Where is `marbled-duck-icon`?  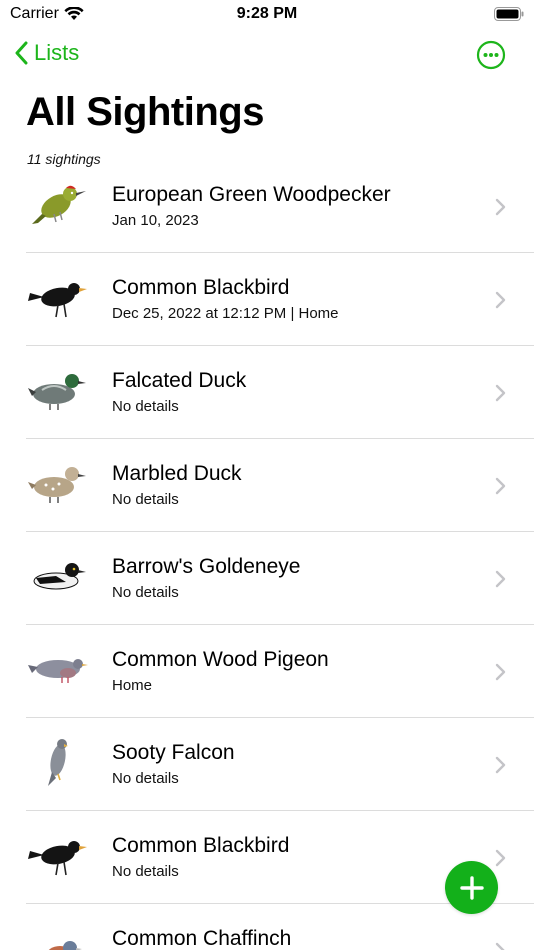
marbled-duck-icon is located at coordinates (57, 485).